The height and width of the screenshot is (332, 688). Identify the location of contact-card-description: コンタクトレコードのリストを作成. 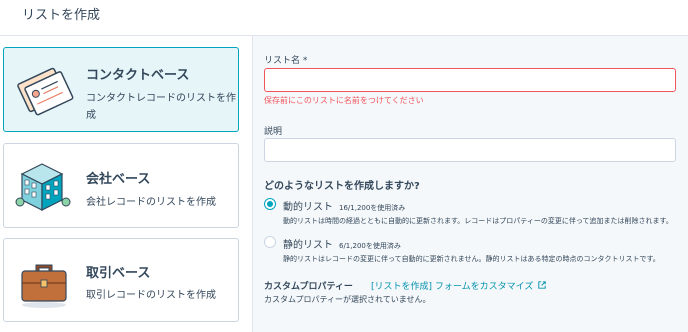
(161, 107).